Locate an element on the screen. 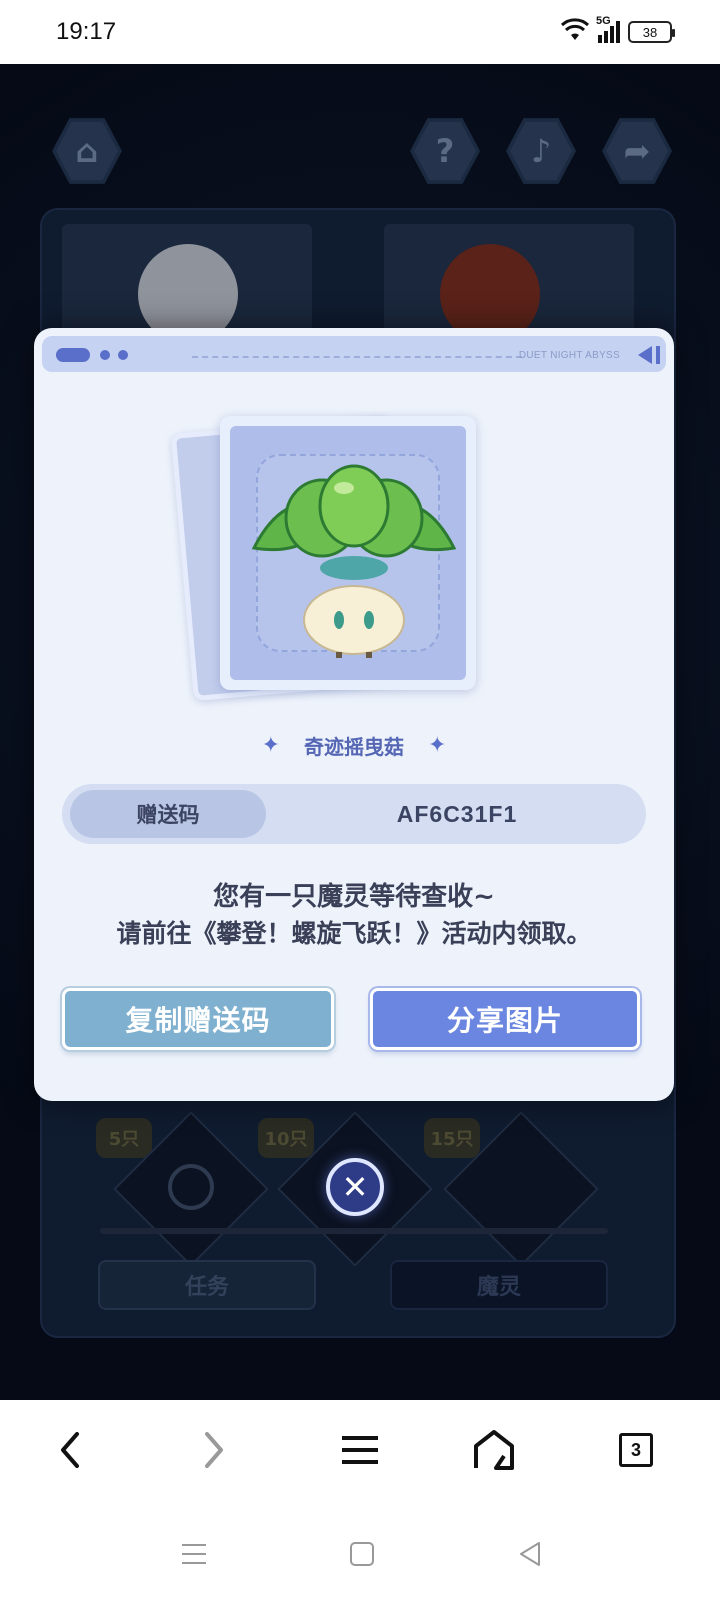  modal-header: DUET NIGHT ABYSS is located at coordinates (354, 354).